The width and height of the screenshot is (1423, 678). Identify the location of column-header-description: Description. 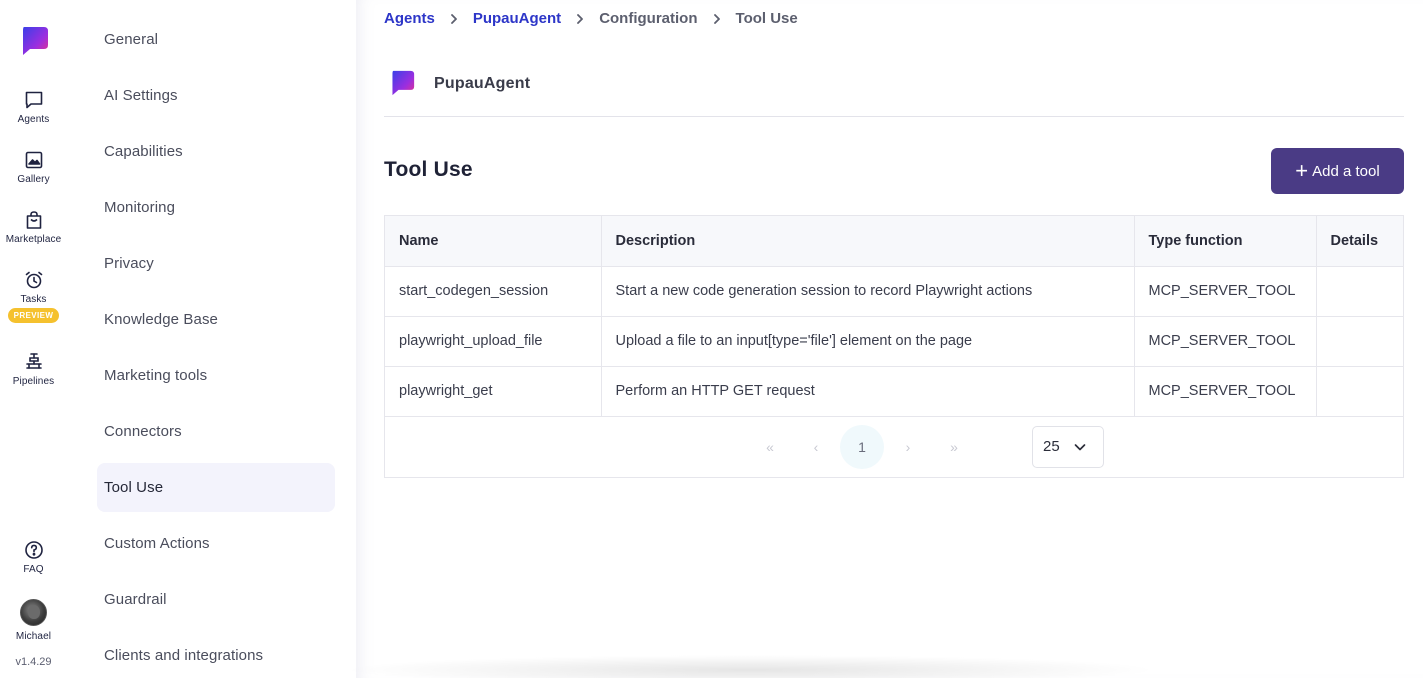
(868, 241).